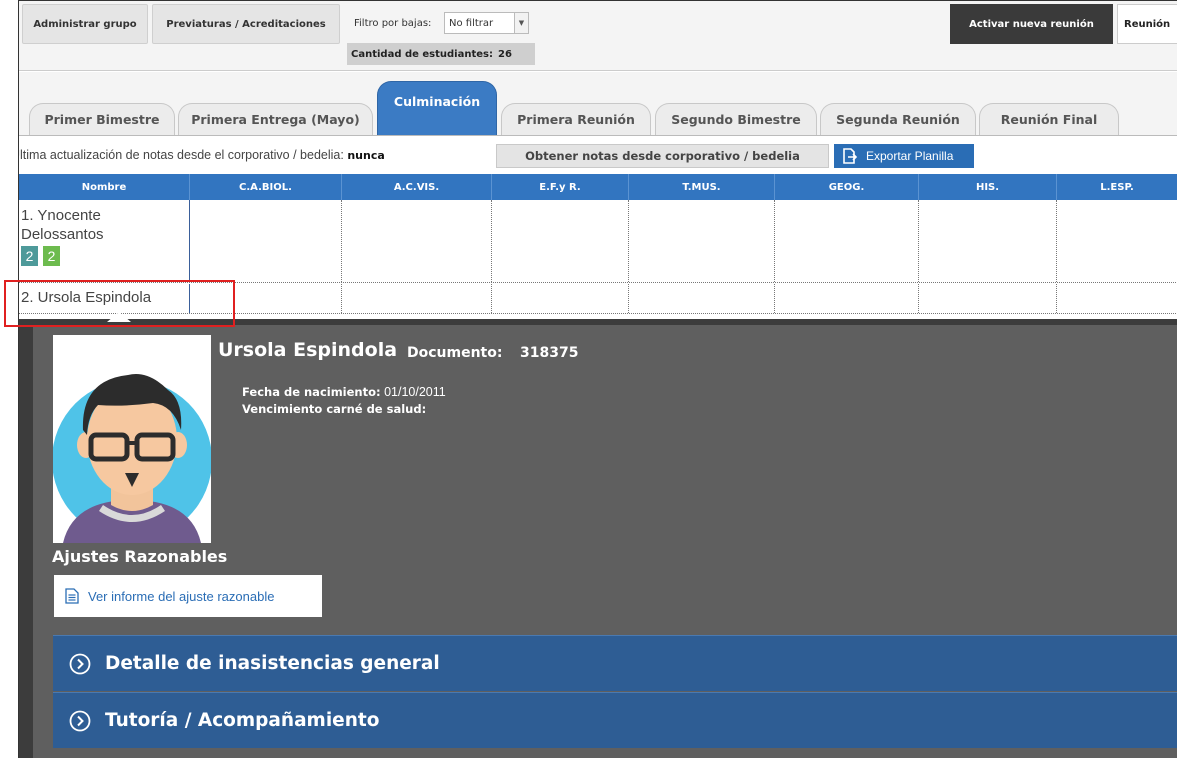 The image size is (1177, 758). What do you see at coordinates (521, 23) in the screenshot?
I see `chevron-down-icon: ▼` at bounding box center [521, 23].